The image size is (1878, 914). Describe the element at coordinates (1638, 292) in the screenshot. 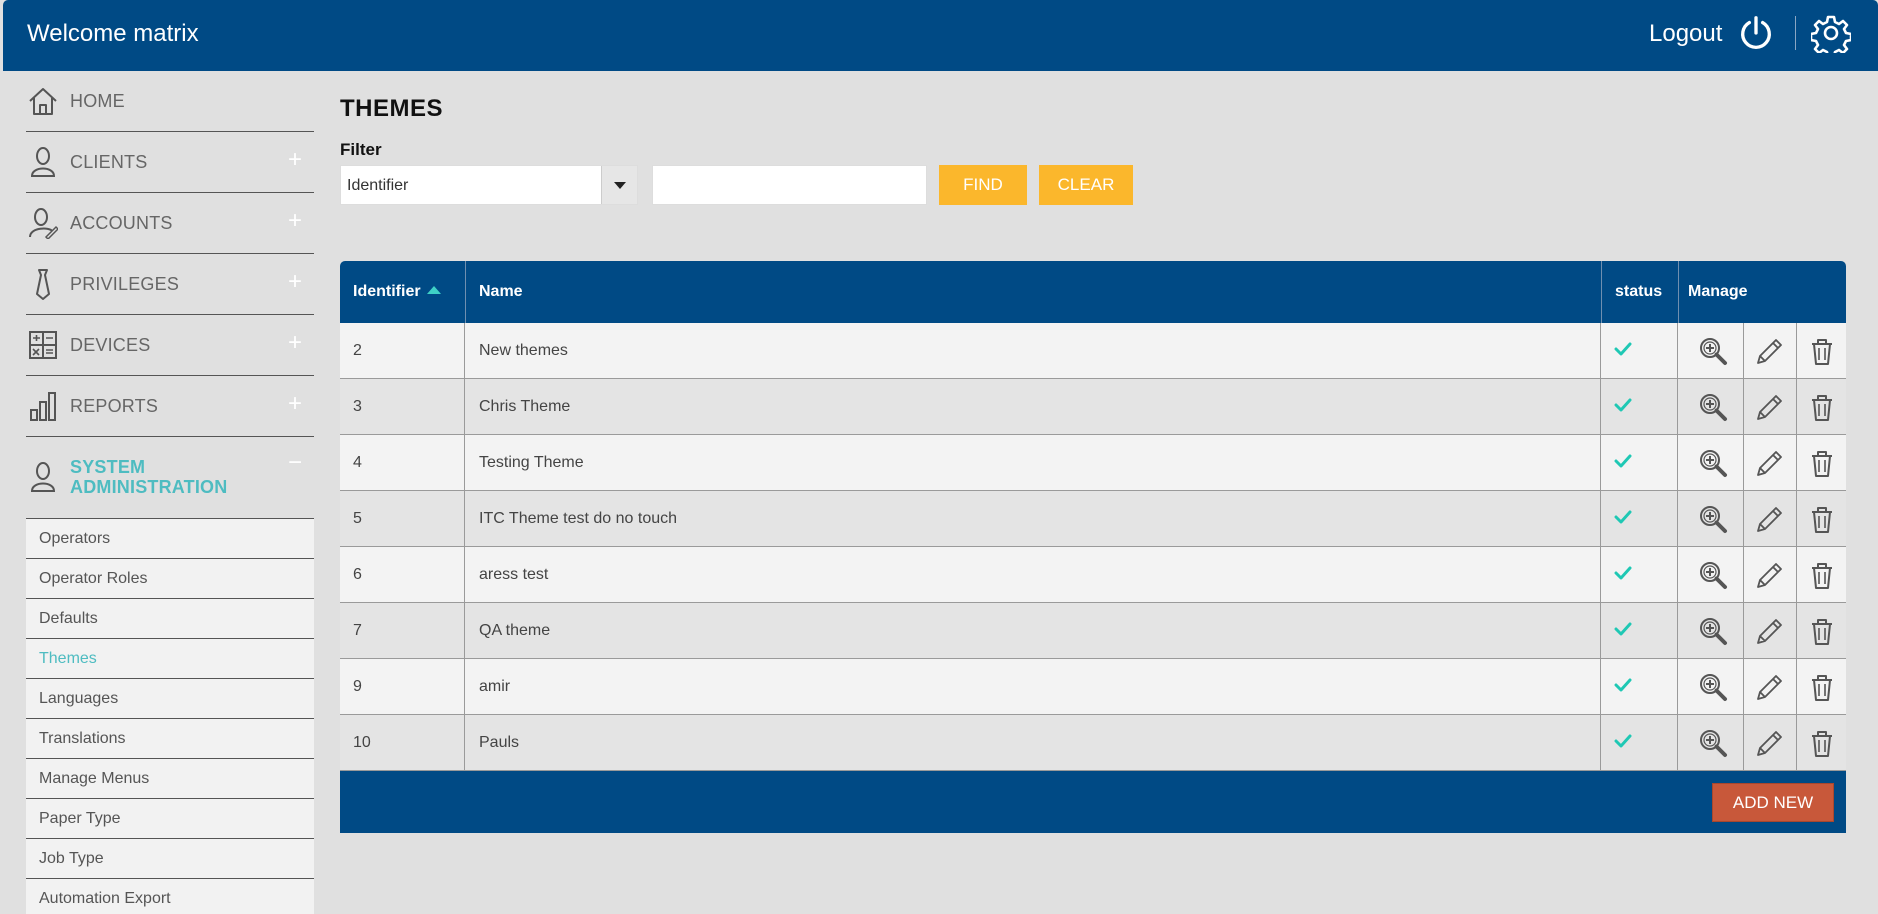

I see `column-header-status: status` at that location.